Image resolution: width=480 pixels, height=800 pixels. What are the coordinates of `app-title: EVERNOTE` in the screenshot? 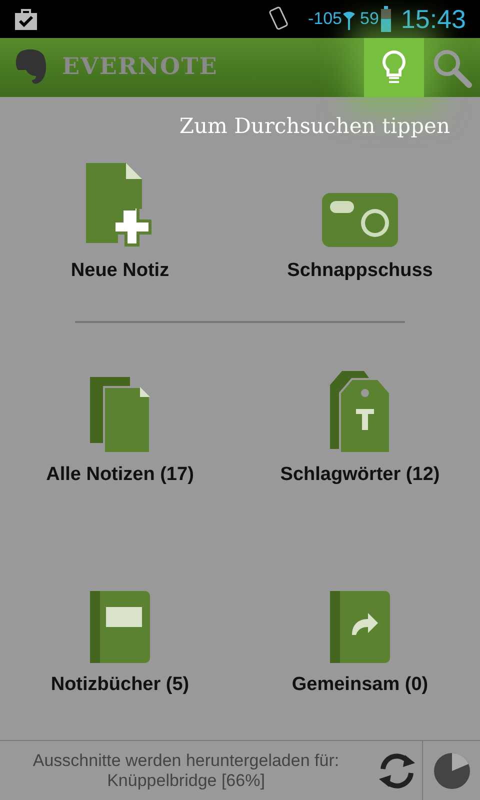 It's located at (140, 67).